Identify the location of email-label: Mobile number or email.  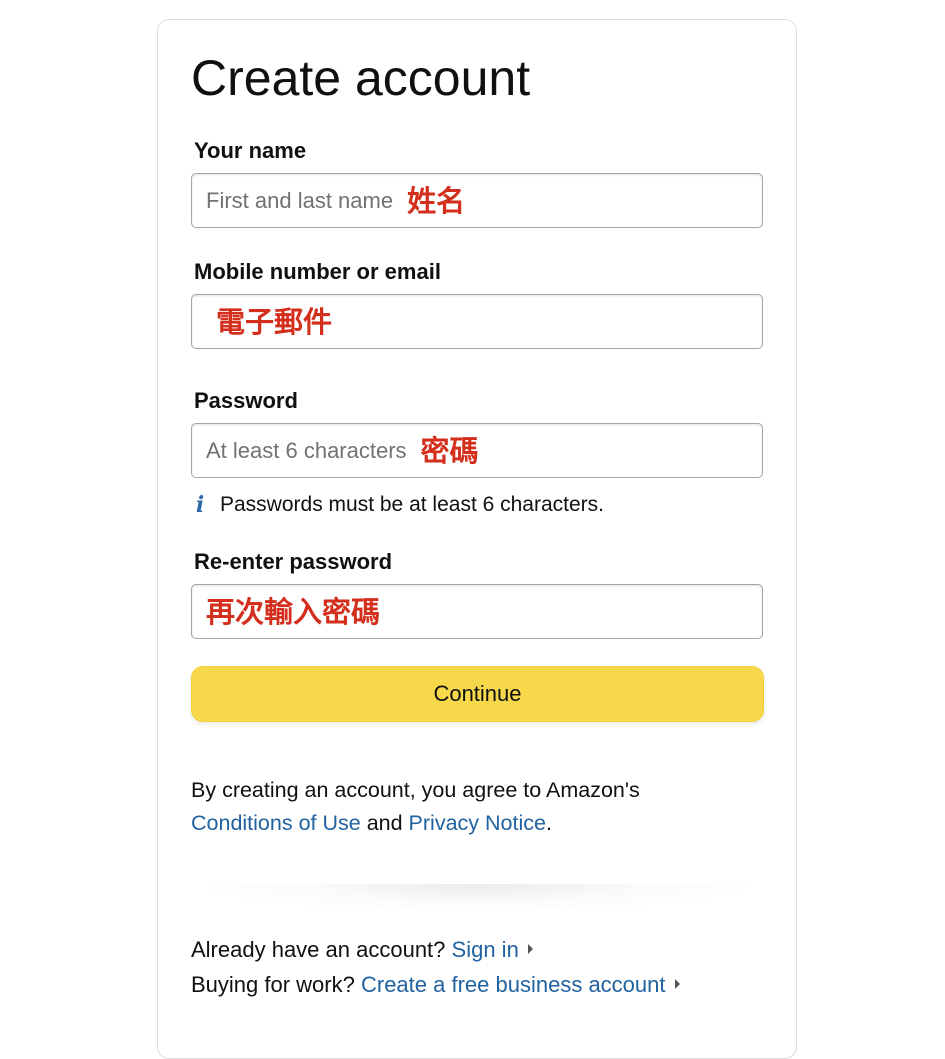
(317, 271).